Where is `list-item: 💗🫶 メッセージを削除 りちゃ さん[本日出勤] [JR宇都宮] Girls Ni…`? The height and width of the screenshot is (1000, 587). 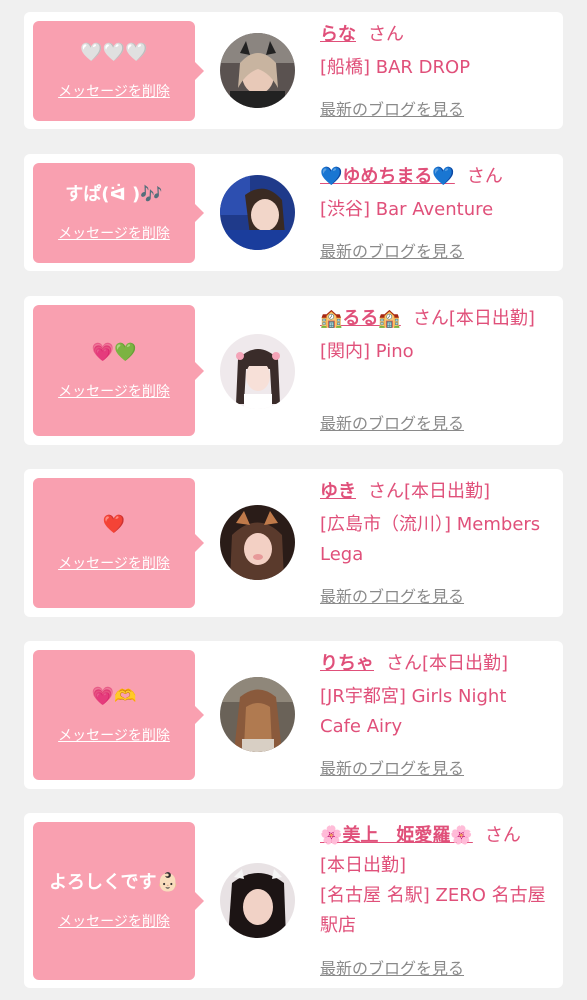
list-item: 💗🫶 メッセージを削除 りちゃ さん[本日出勤] [JR宇都宮] Girls Ni… is located at coordinates (293, 715).